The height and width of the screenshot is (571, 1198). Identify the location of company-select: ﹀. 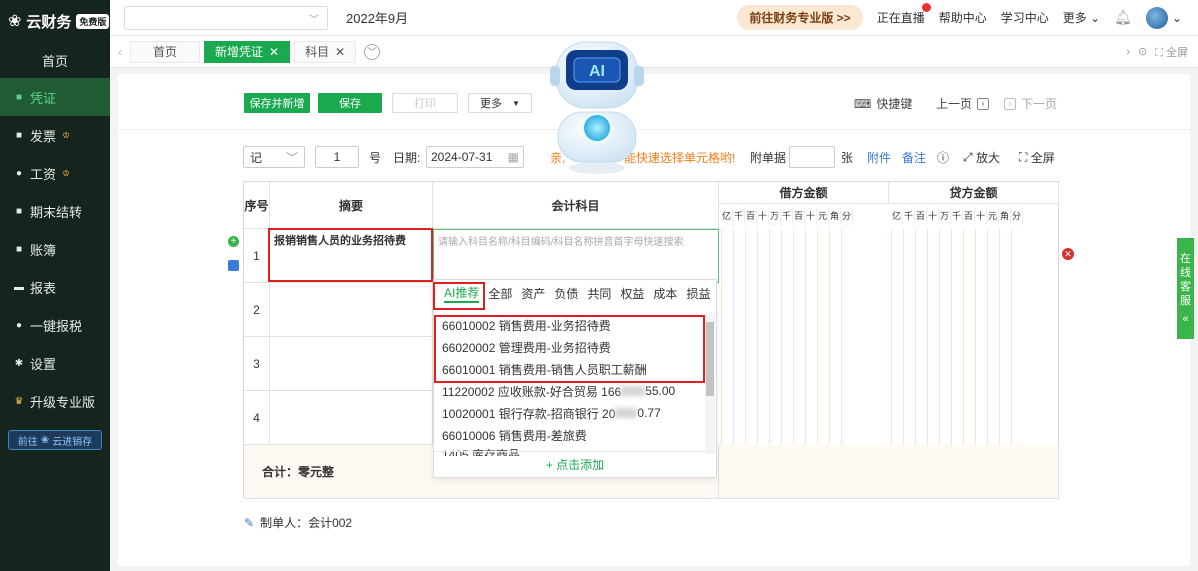
(226, 17).